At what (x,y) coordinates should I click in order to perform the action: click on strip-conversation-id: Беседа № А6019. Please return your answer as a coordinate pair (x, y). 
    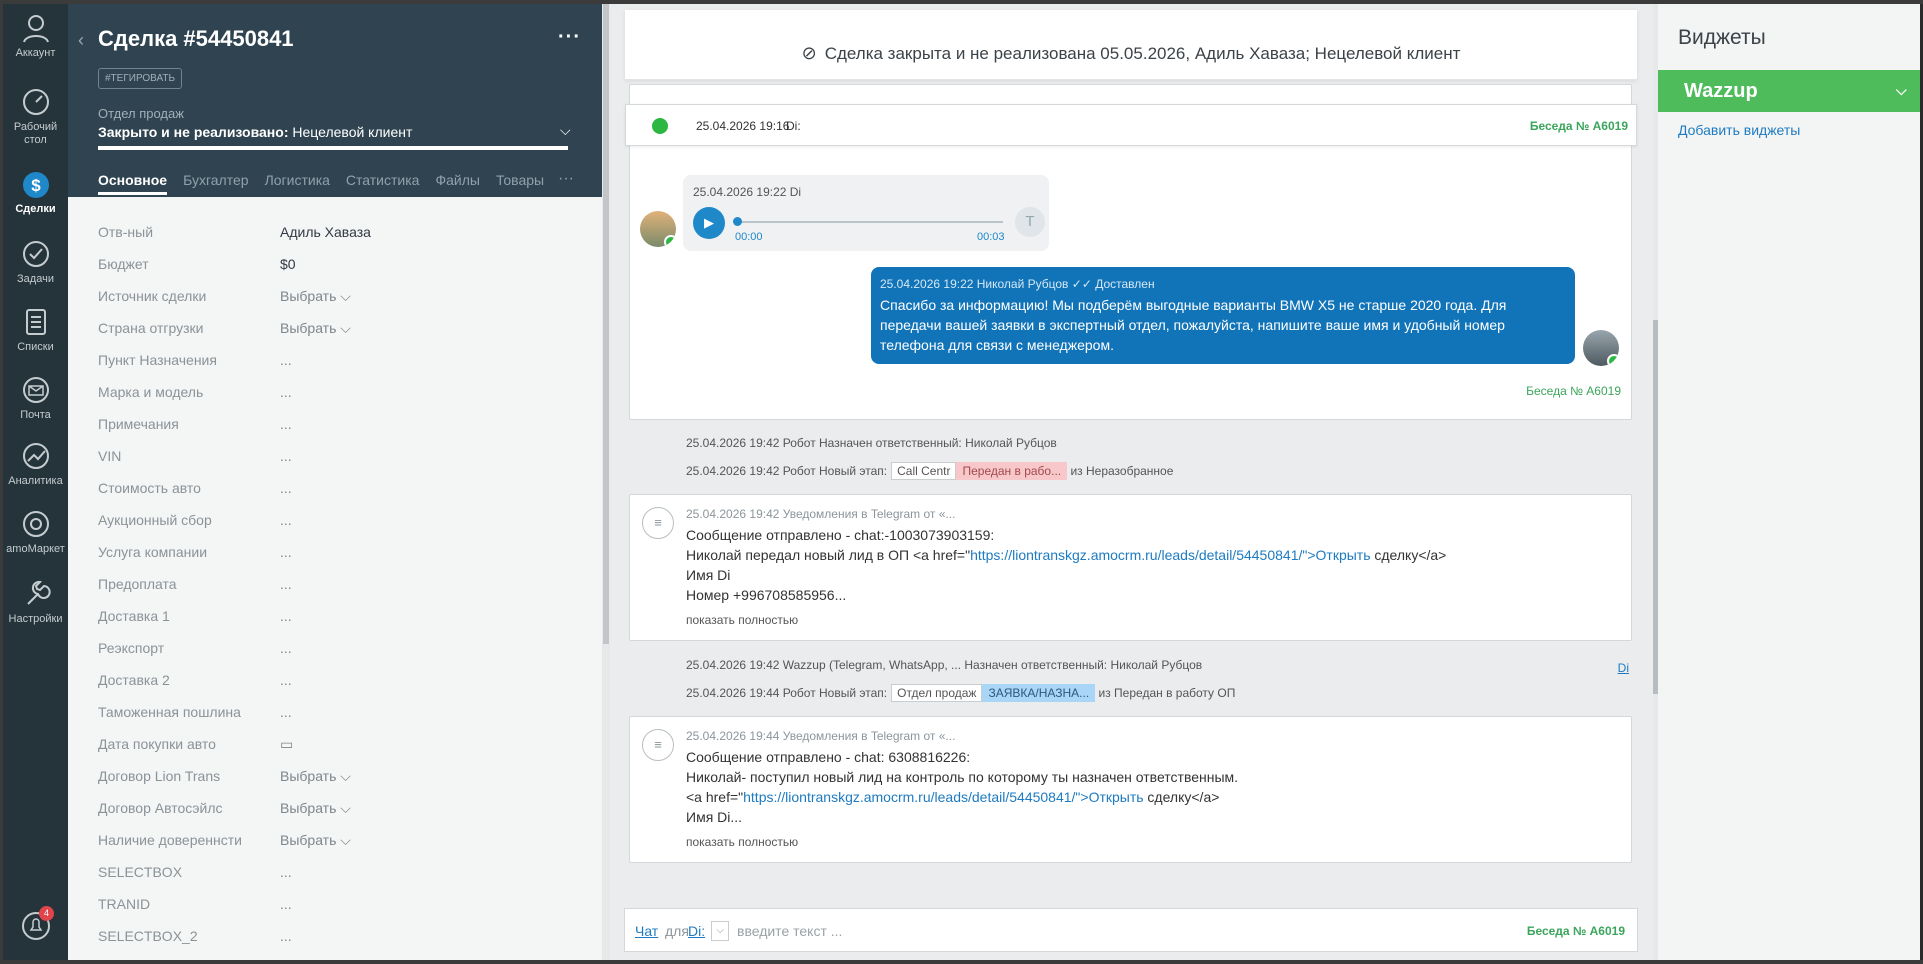
    Looking at the image, I should click on (1579, 126).